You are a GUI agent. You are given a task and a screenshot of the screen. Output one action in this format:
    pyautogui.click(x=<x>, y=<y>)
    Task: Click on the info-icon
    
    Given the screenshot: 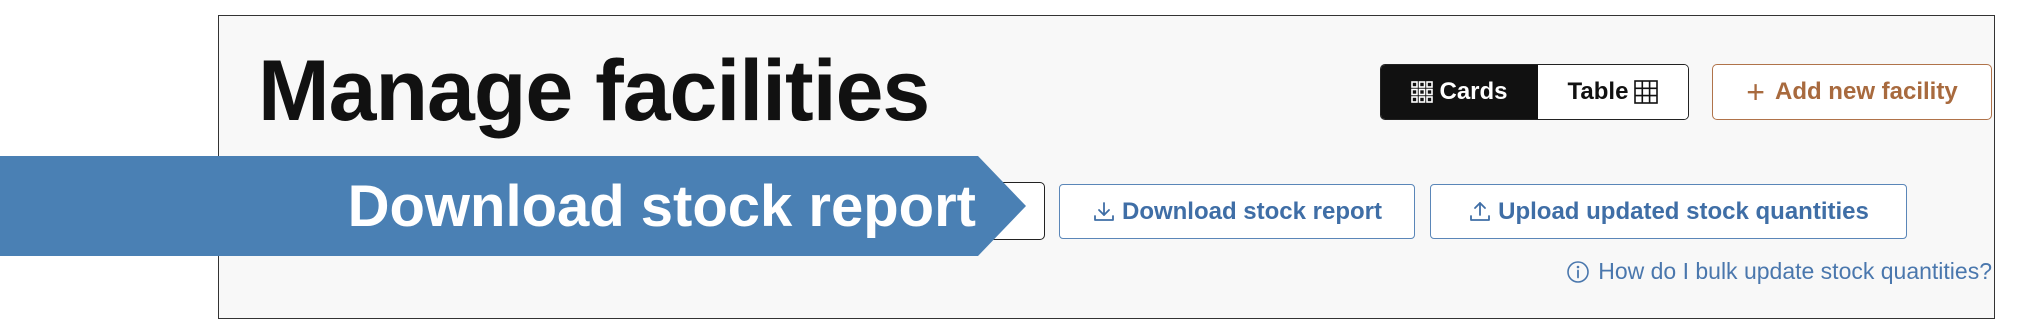 What is the action you would take?
    pyautogui.click(x=1578, y=272)
    